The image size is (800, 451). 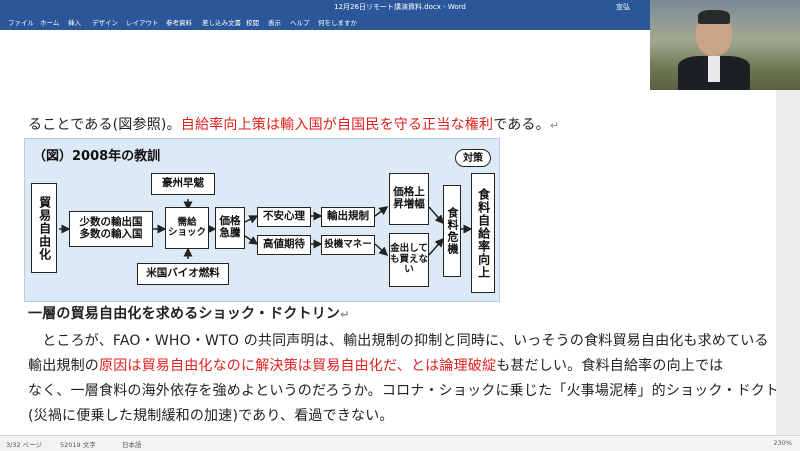 I want to click on page-count: 3/32 ページ, so click(x=24, y=445).